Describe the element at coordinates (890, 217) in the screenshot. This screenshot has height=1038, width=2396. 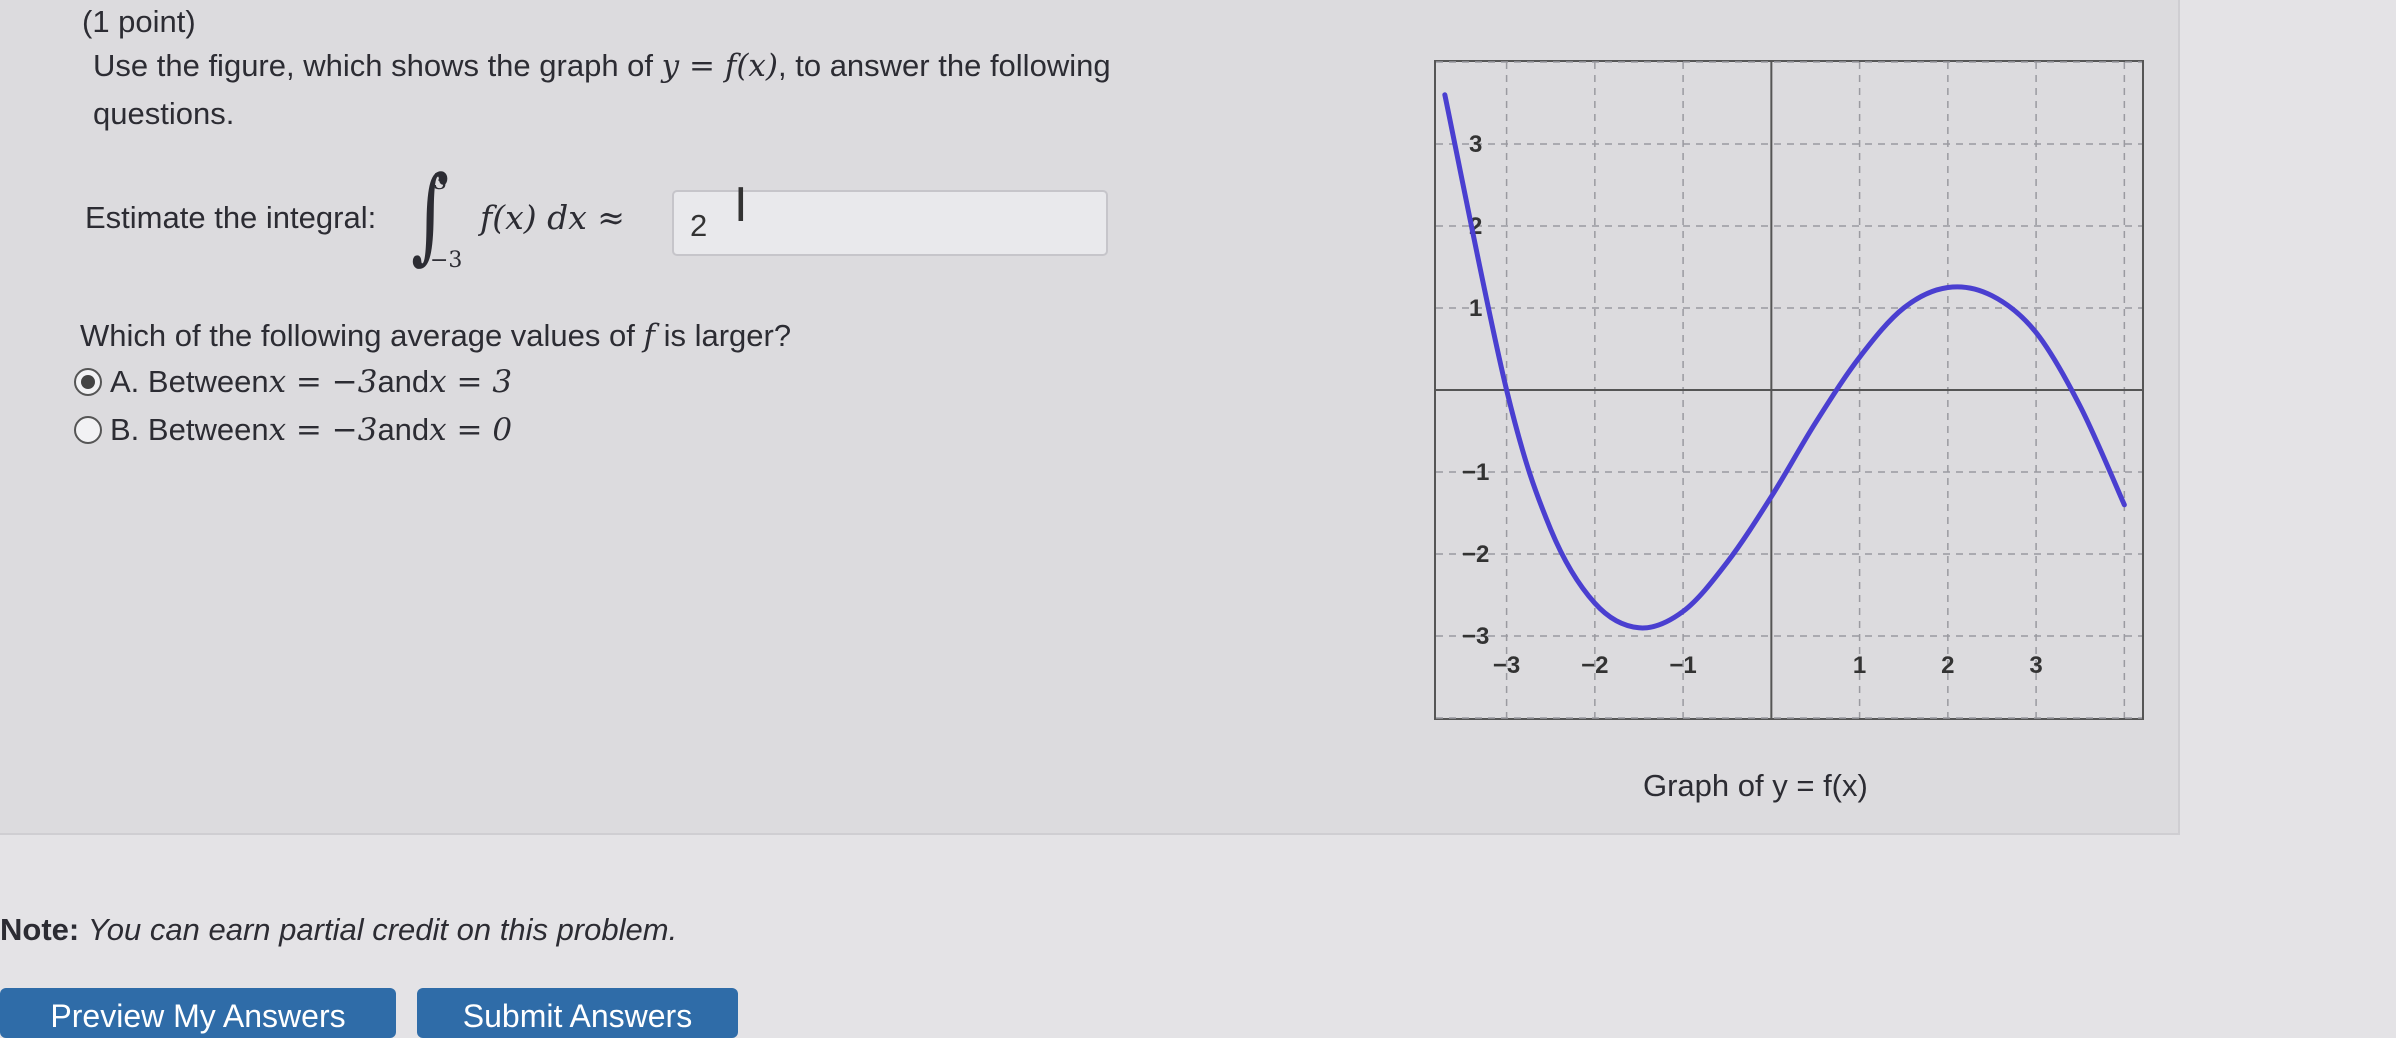
I see `integral-answer-input: 2 I` at that location.